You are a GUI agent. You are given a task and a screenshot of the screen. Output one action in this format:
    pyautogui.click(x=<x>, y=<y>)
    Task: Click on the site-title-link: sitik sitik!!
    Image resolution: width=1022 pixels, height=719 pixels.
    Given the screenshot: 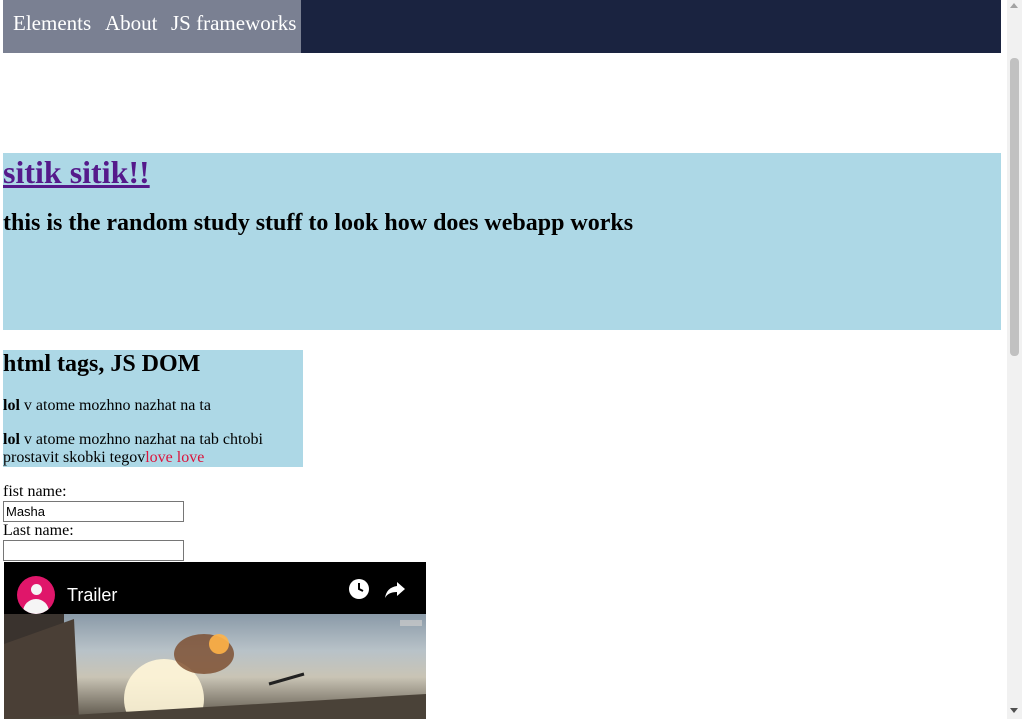 What is the action you would take?
    pyautogui.click(x=76, y=172)
    